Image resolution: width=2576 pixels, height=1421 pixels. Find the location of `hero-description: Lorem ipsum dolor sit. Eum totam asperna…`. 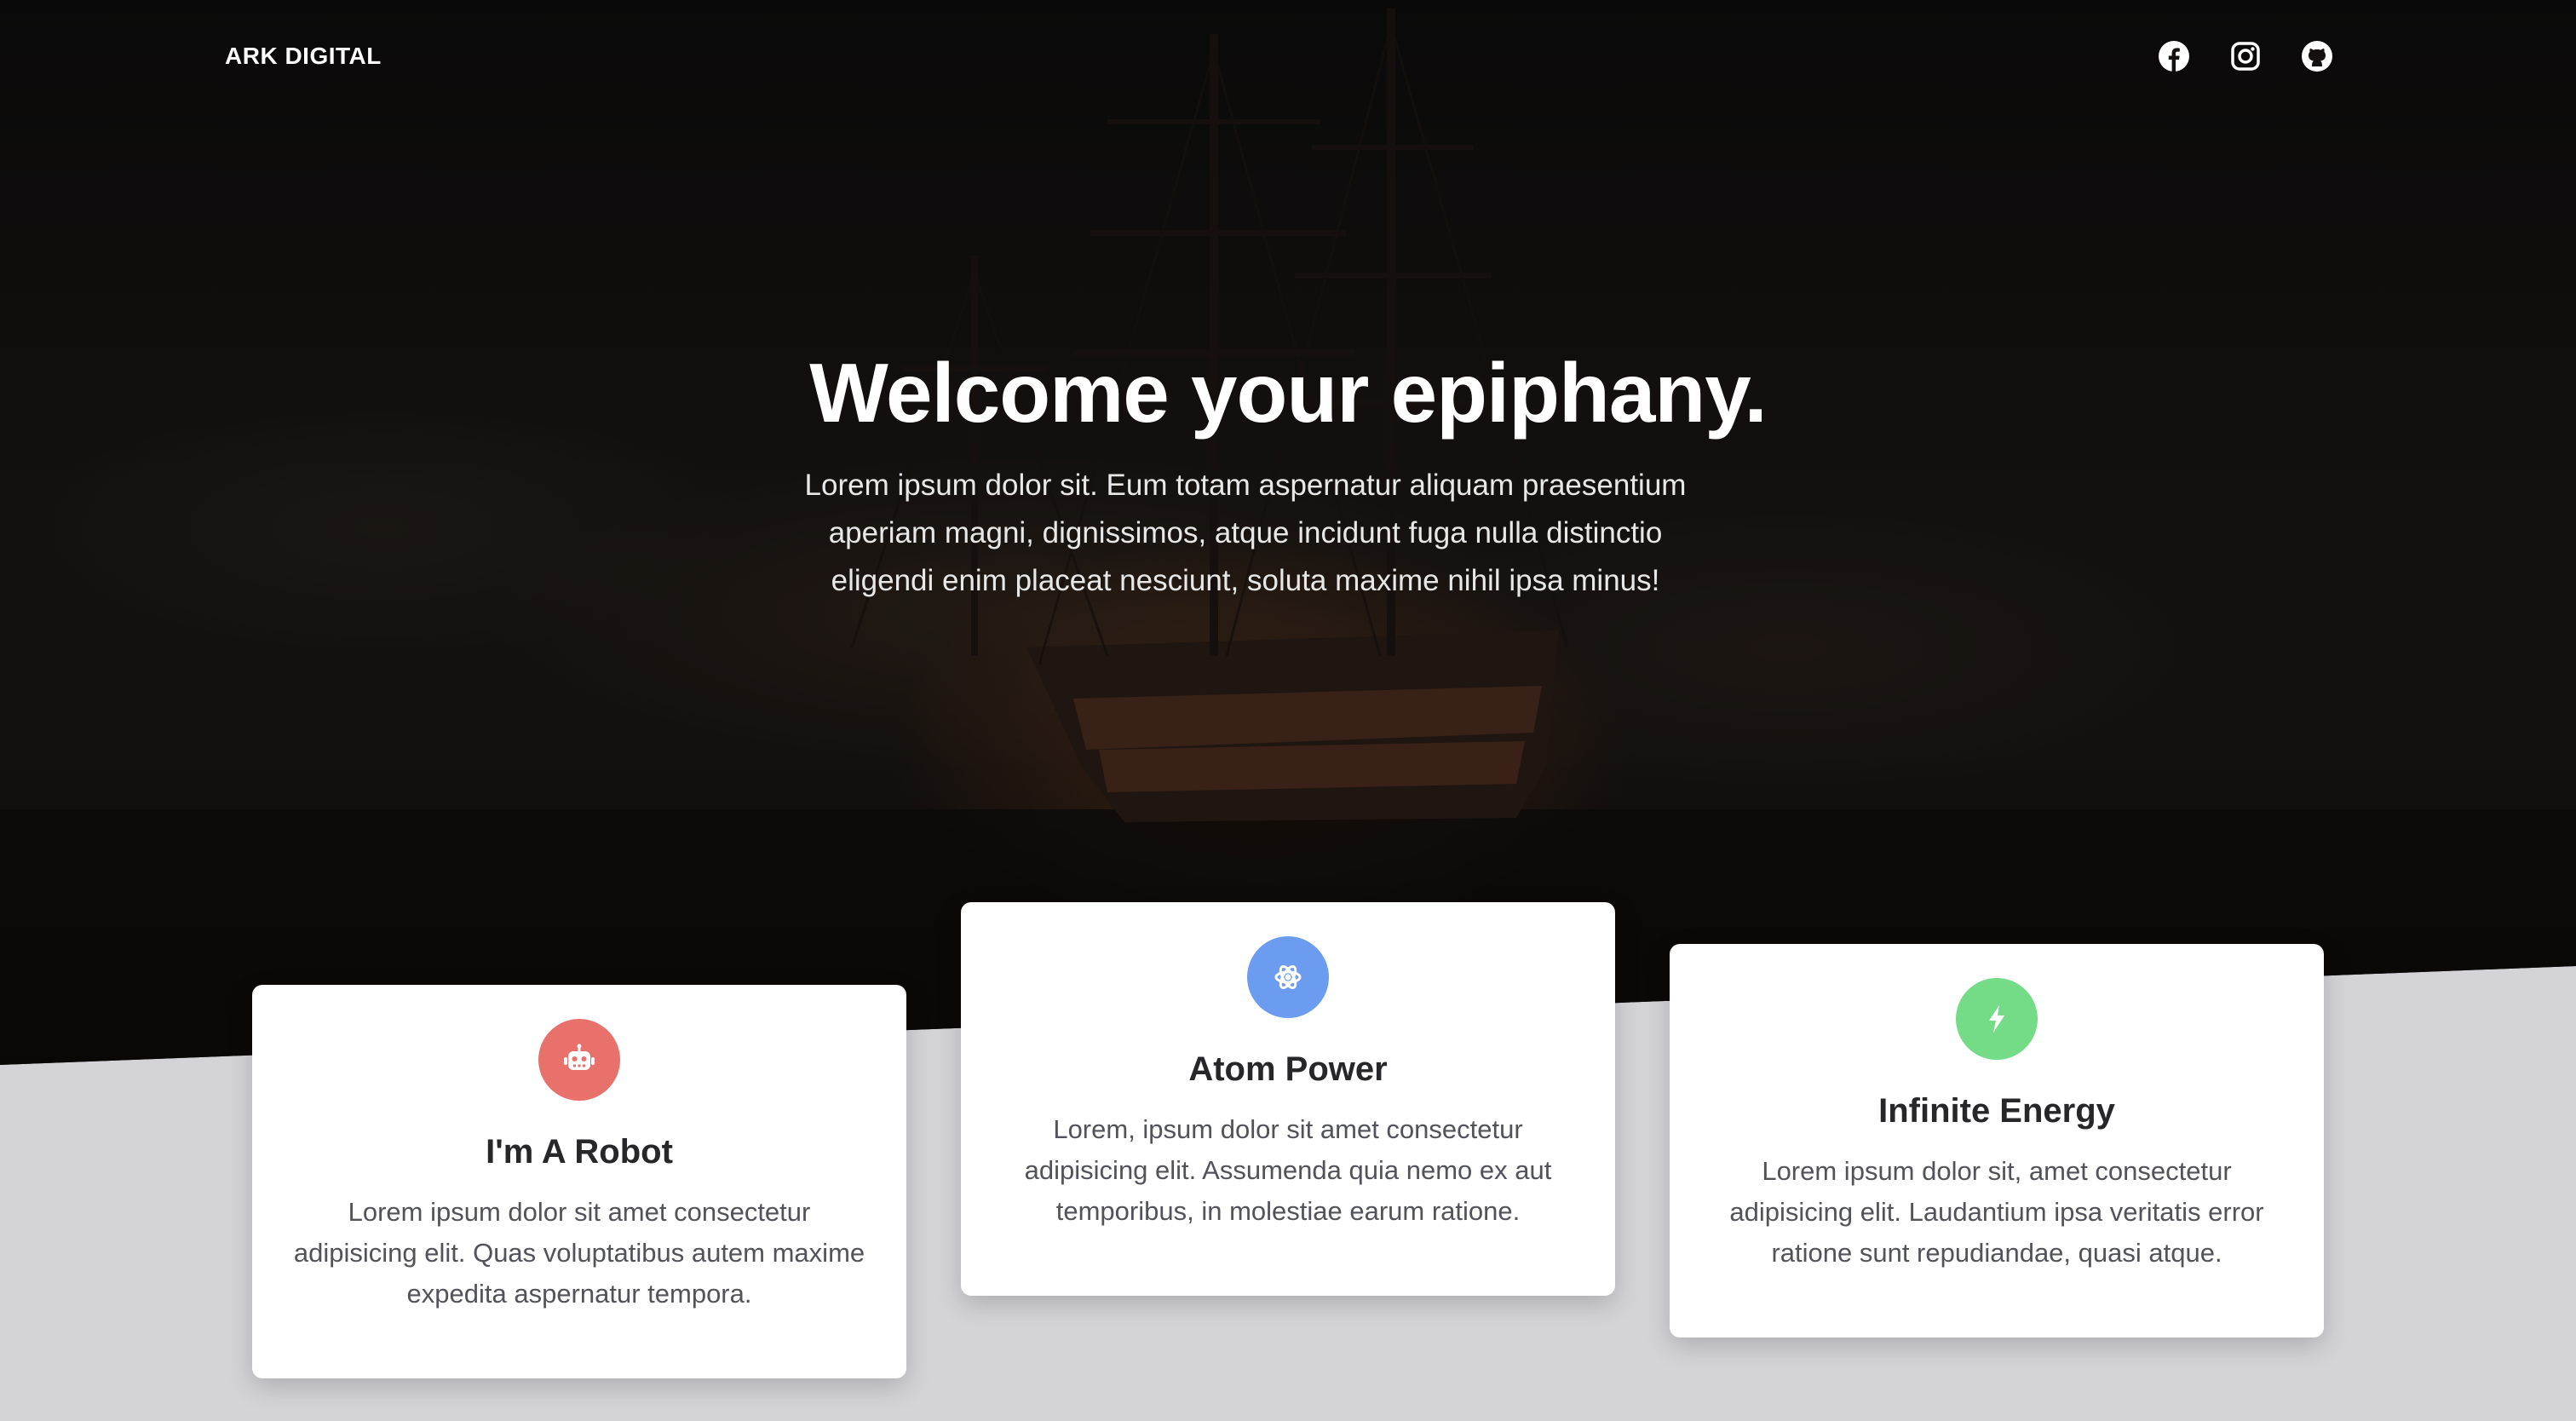

hero-description: Lorem ipsum dolor sit. Eum totam asperna… is located at coordinates (1245, 533).